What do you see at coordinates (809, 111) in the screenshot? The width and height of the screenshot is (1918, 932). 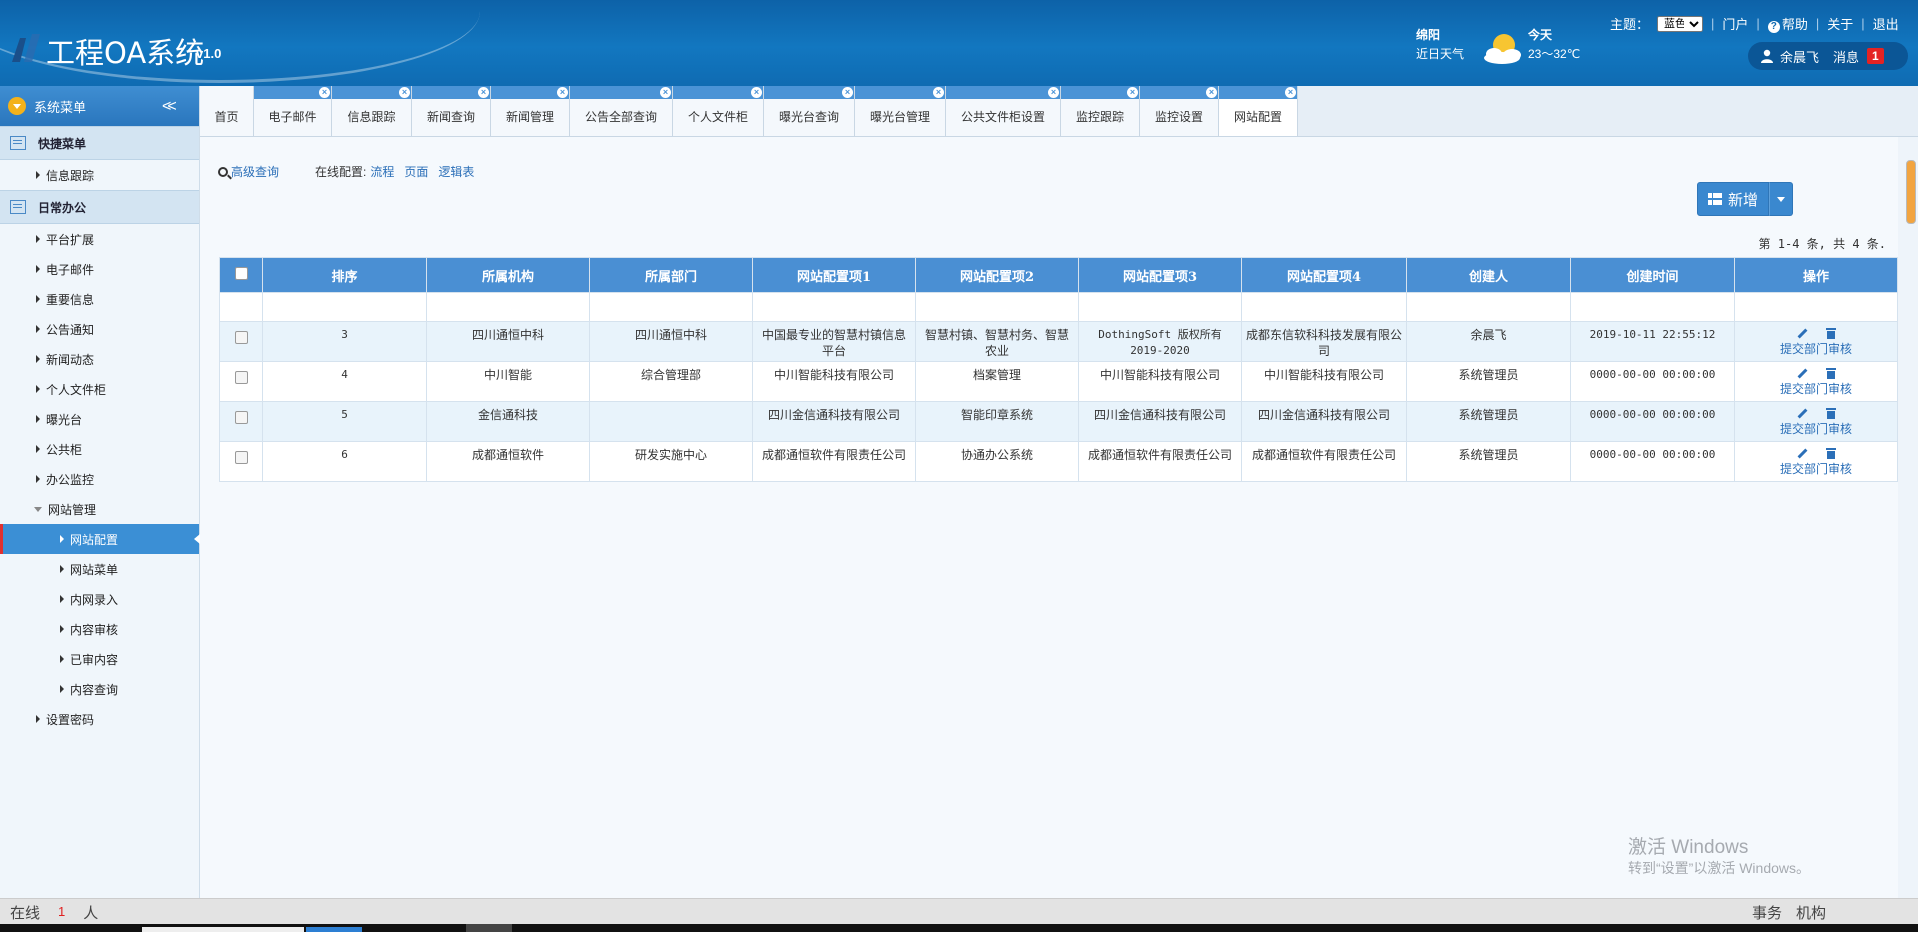 I see `tab-exposure-query: × 曝光台查询` at bounding box center [809, 111].